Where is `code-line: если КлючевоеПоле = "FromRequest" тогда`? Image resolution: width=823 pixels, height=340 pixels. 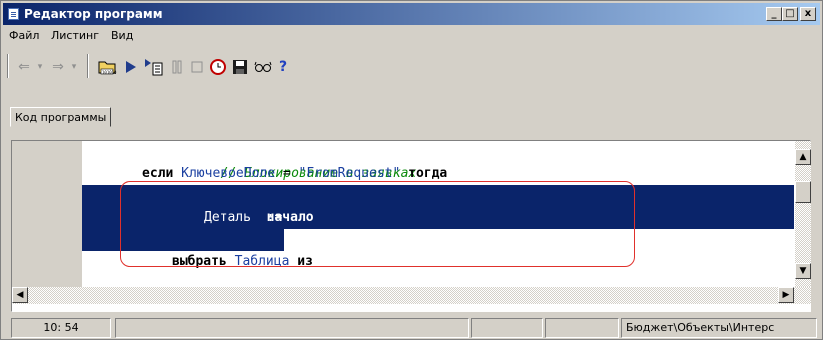
code-line: если КлючевоеПоле = "FromRequest" тогда is located at coordinates (294, 174).